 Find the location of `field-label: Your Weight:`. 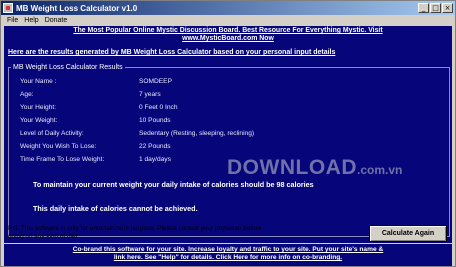

field-label: Your Weight: is located at coordinates (39, 120).